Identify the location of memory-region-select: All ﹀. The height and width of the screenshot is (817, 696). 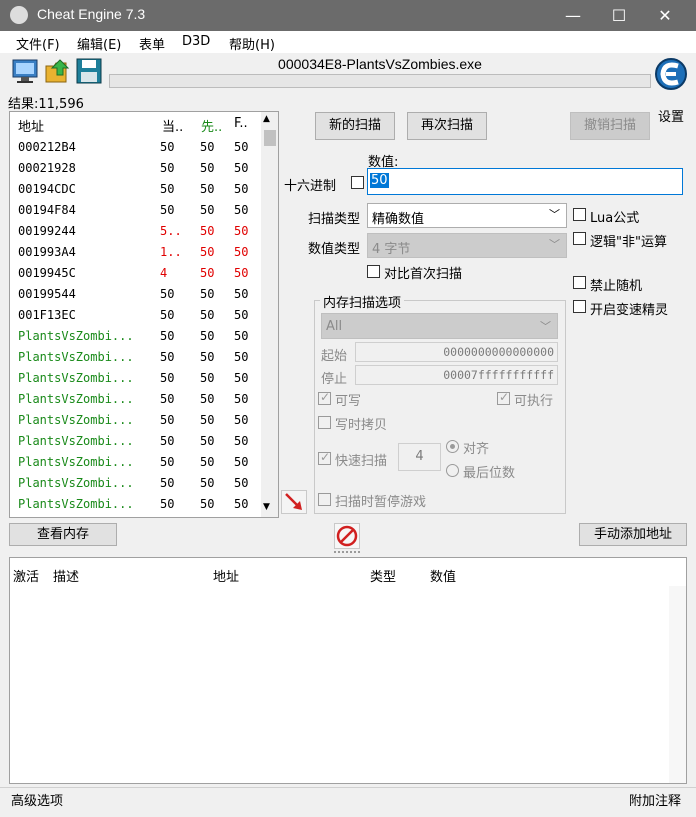
(439, 326).